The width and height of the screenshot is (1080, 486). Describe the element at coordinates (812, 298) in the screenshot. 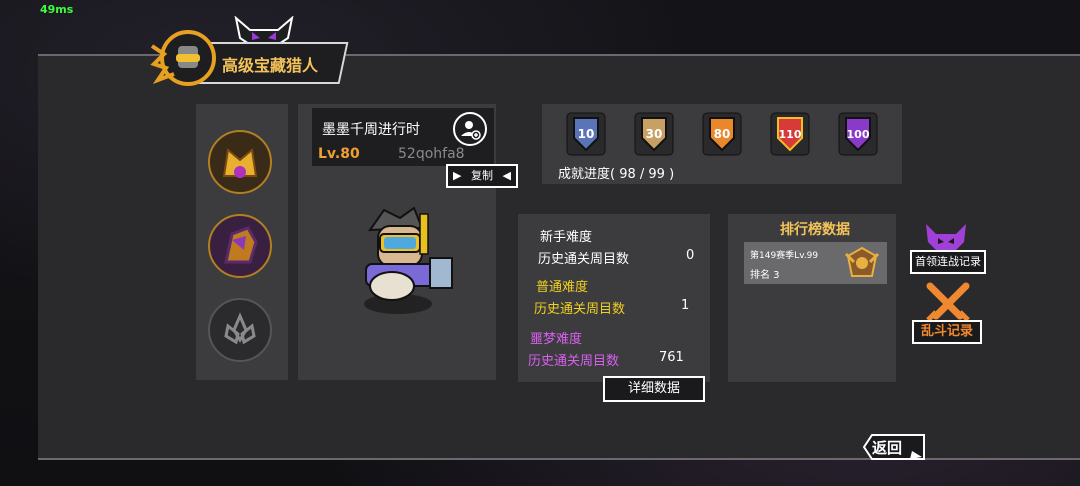

I see `ranking-panel` at that location.